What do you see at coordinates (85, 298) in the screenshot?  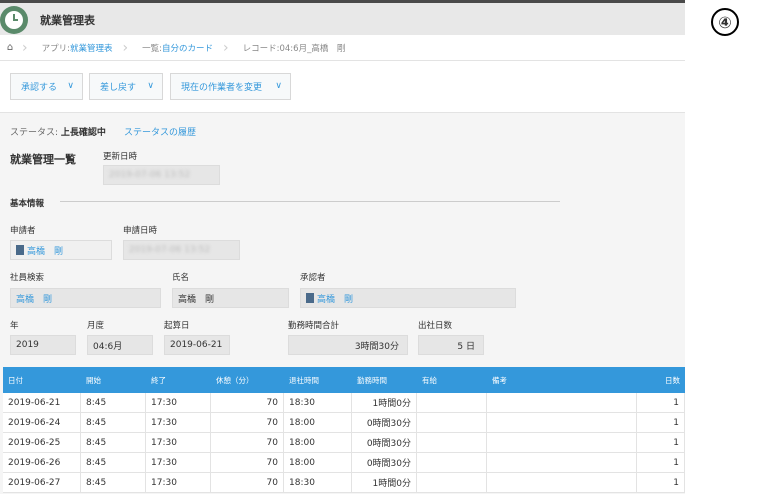 I see `employee-search-field: 高橋 剛` at bounding box center [85, 298].